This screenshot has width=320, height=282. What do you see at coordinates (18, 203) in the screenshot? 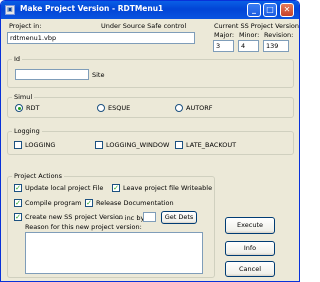
I see `compile-checkbox: ✓` at bounding box center [18, 203].